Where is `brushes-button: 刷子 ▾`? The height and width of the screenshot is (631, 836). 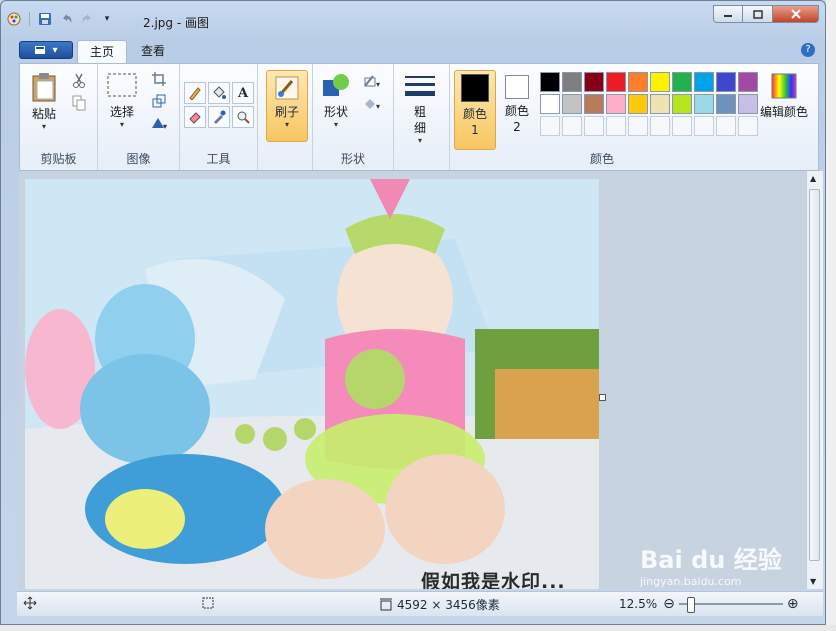
brushes-button: 刷子 ▾ is located at coordinates (287, 106).